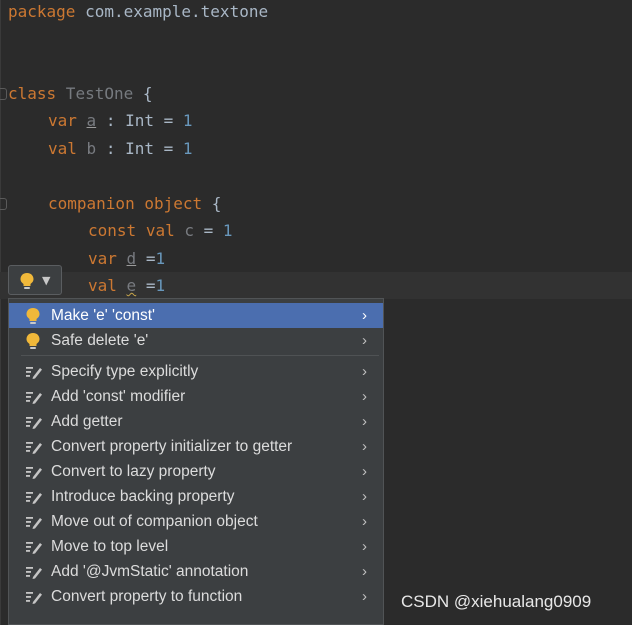  What do you see at coordinates (91, 120) in the screenshot?
I see `property-name: a` at bounding box center [91, 120].